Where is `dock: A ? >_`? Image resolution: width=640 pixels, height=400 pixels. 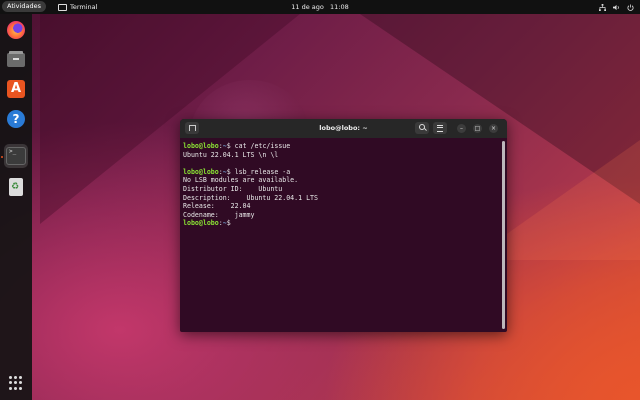 dock: A ? >_ is located at coordinates (16, 207).